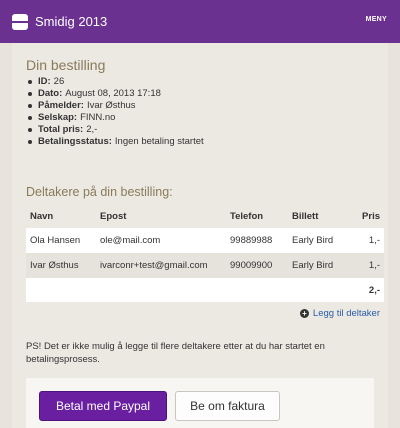  I want to click on cell-name: Ola Hansen, so click(61, 240).